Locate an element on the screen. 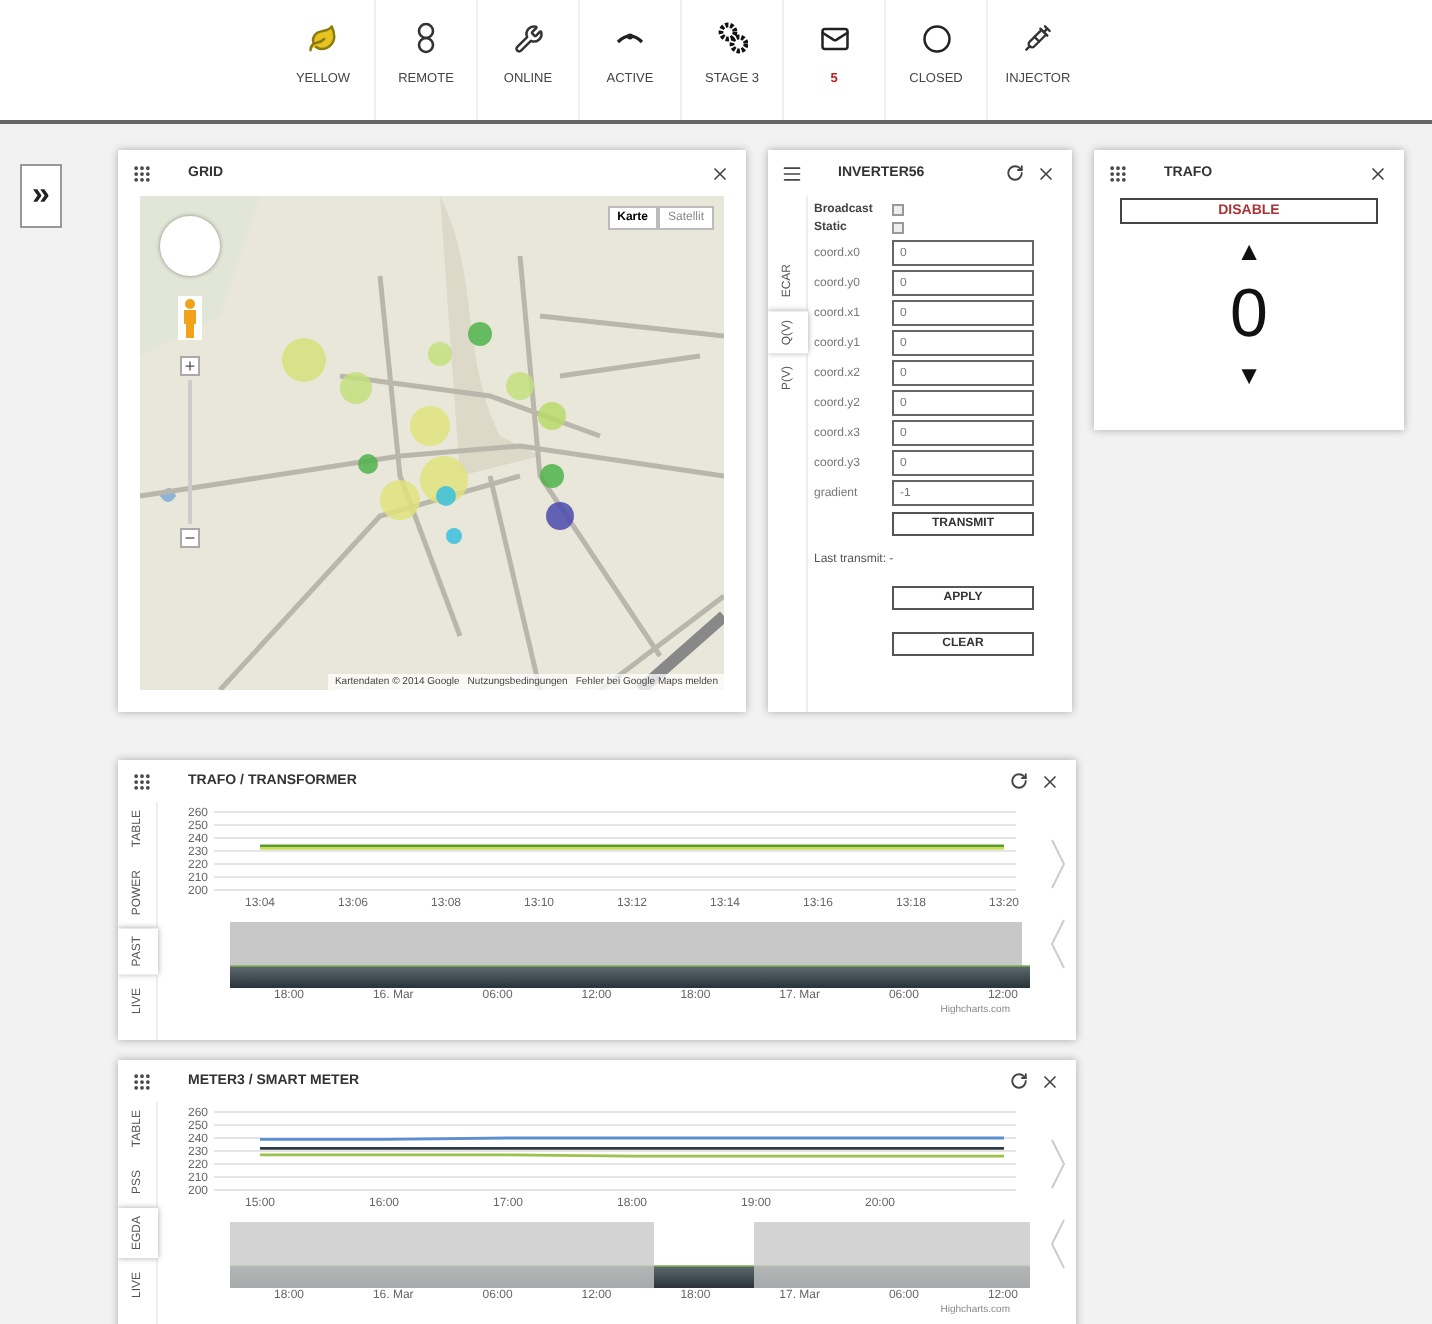 The height and width of the screenshot is (1324, 1432). zoom-in-button: + is located at coordinates (190, 366).